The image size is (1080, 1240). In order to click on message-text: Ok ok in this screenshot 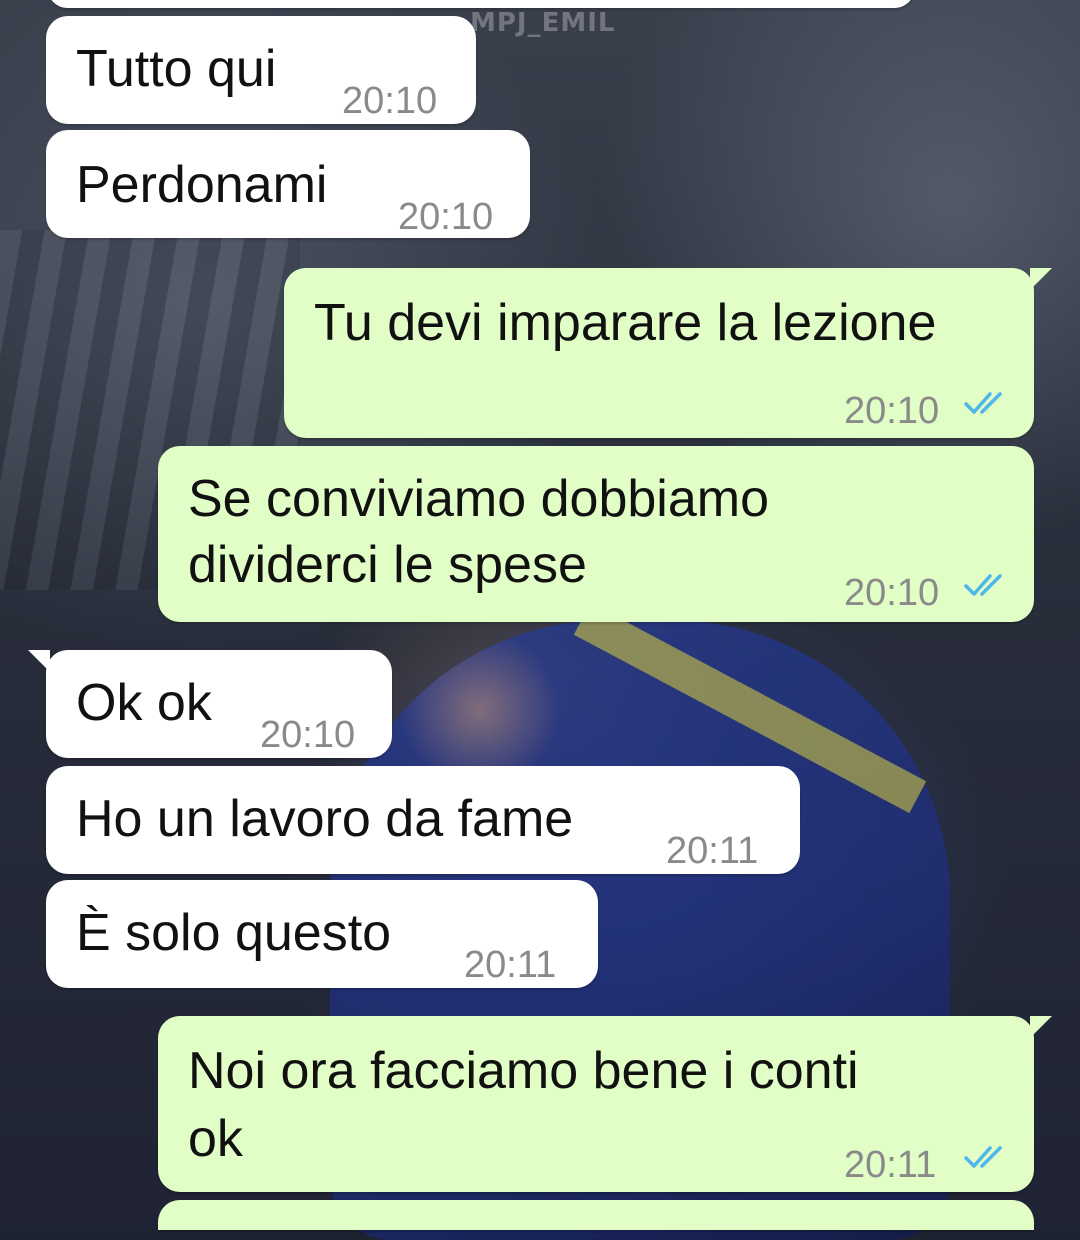, I will do `click(144, 703)`.